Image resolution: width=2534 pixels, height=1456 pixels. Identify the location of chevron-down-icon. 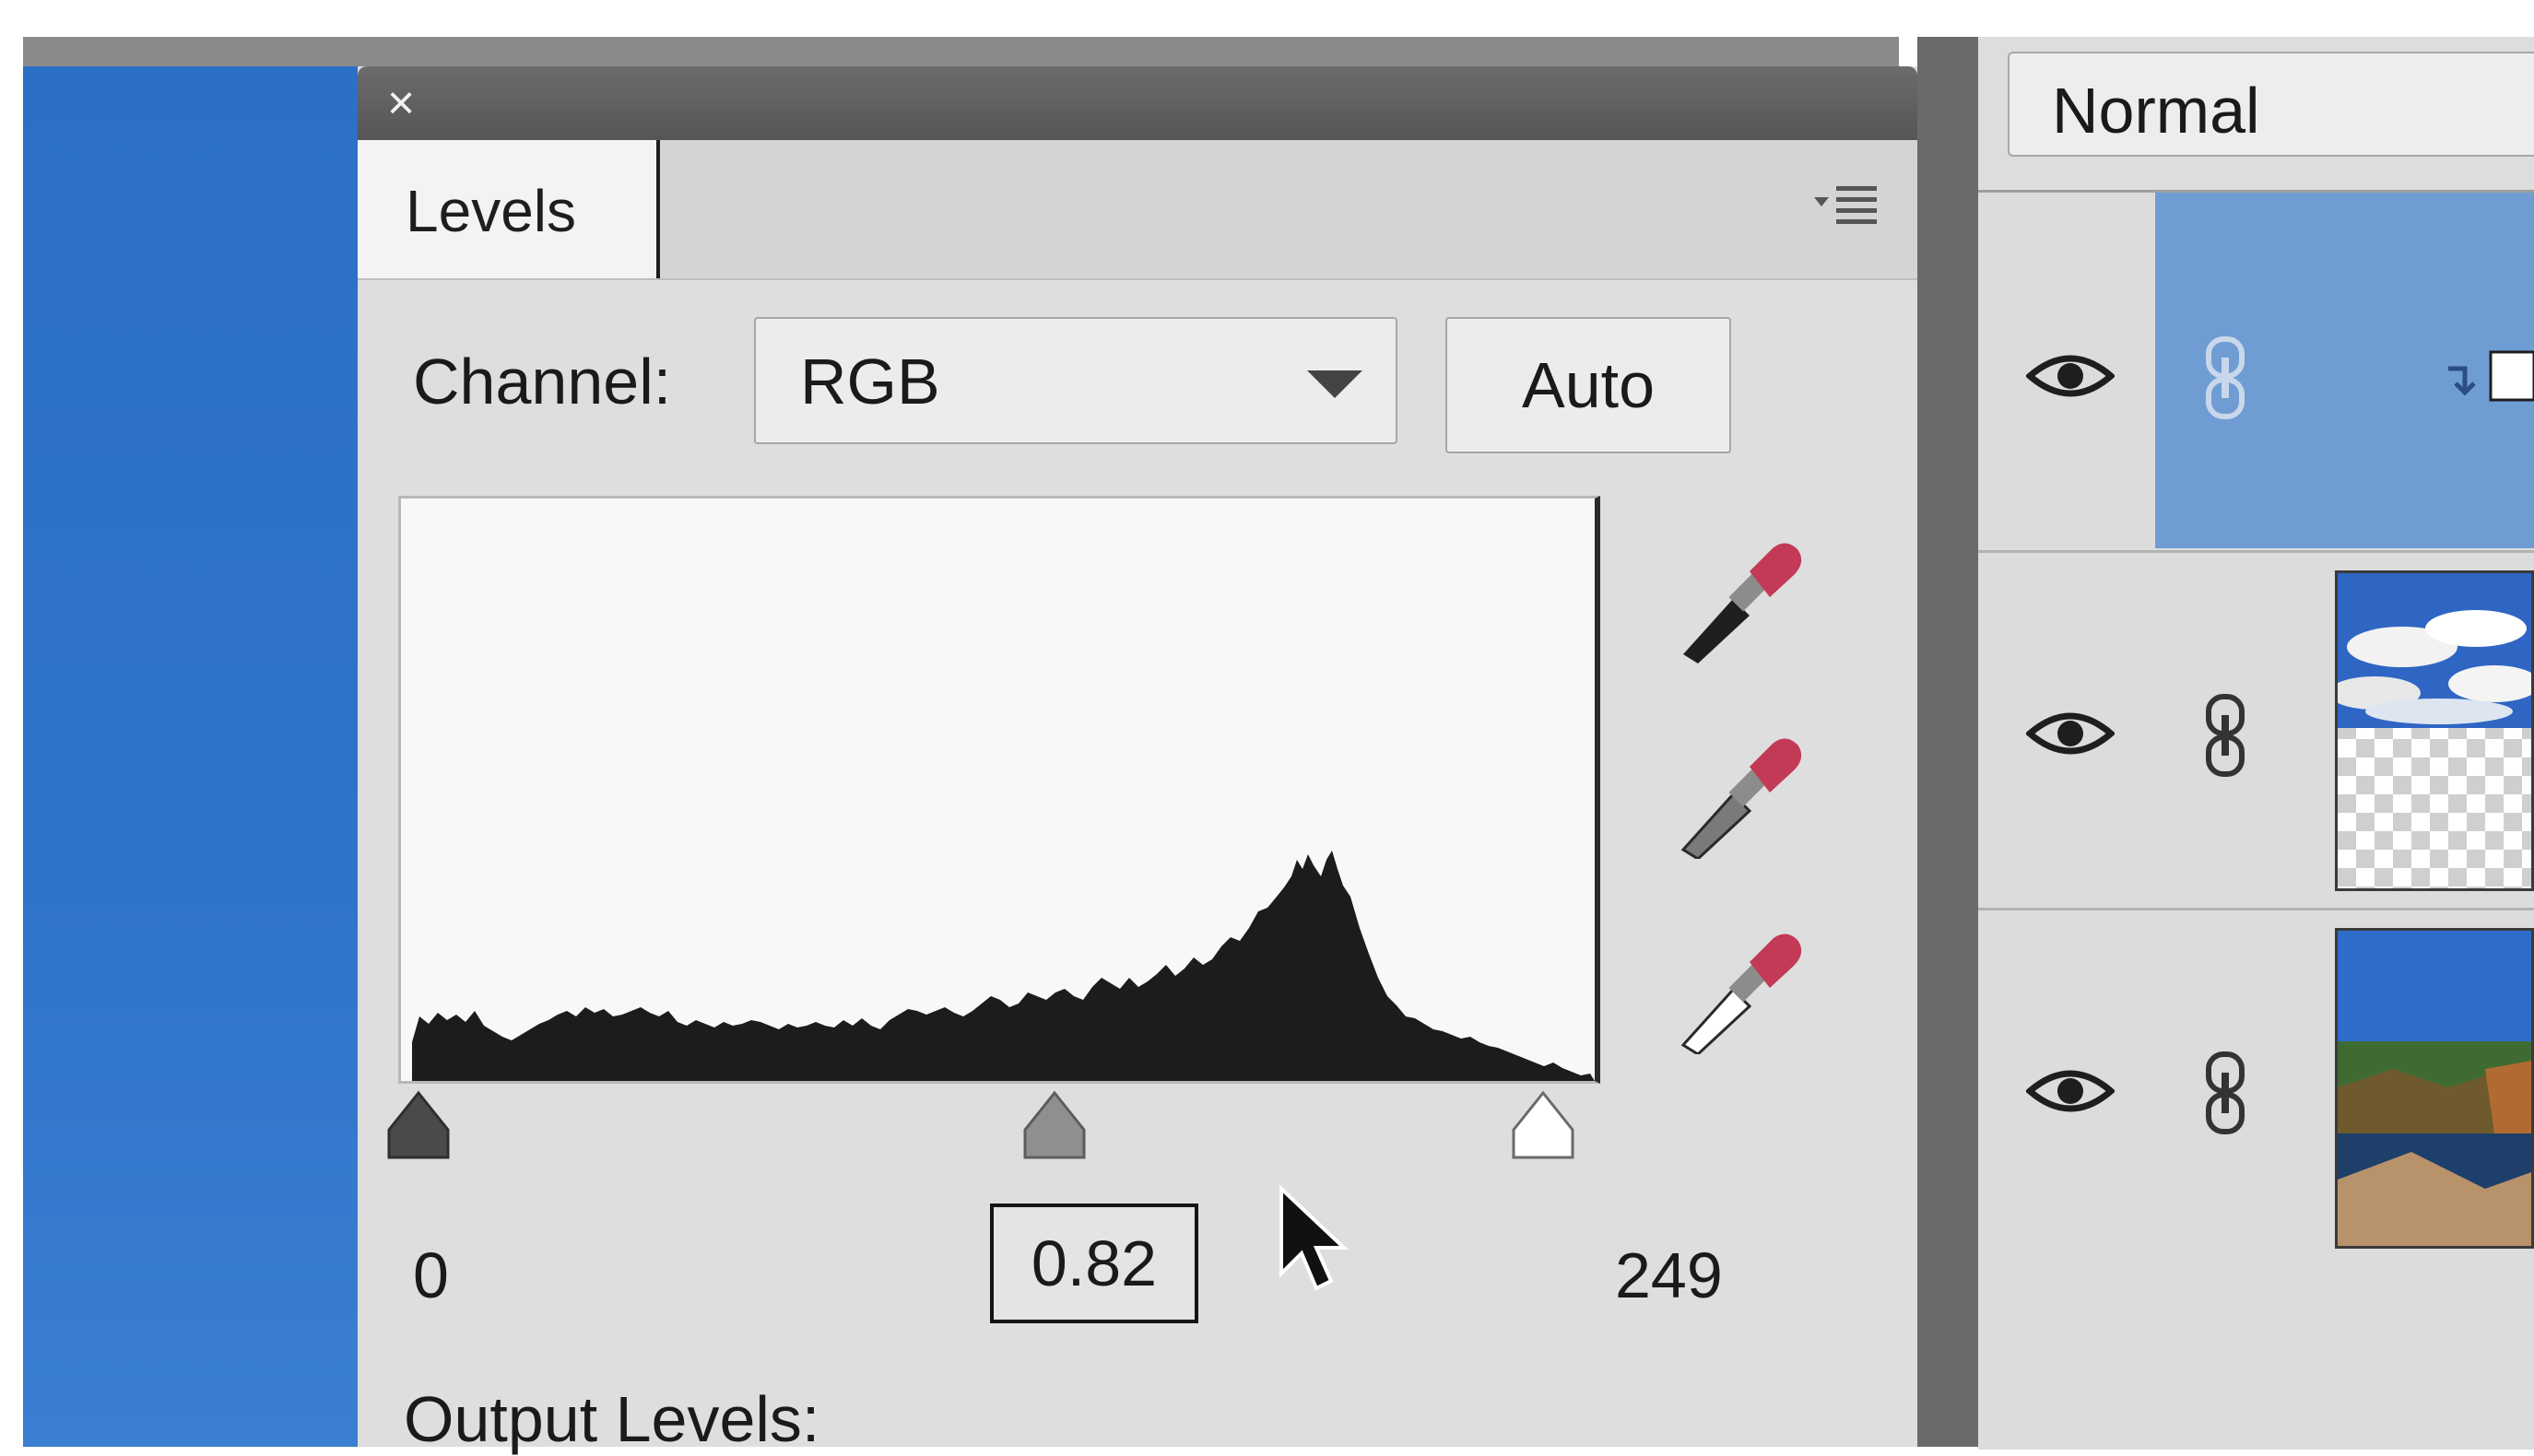
(1334, 384).